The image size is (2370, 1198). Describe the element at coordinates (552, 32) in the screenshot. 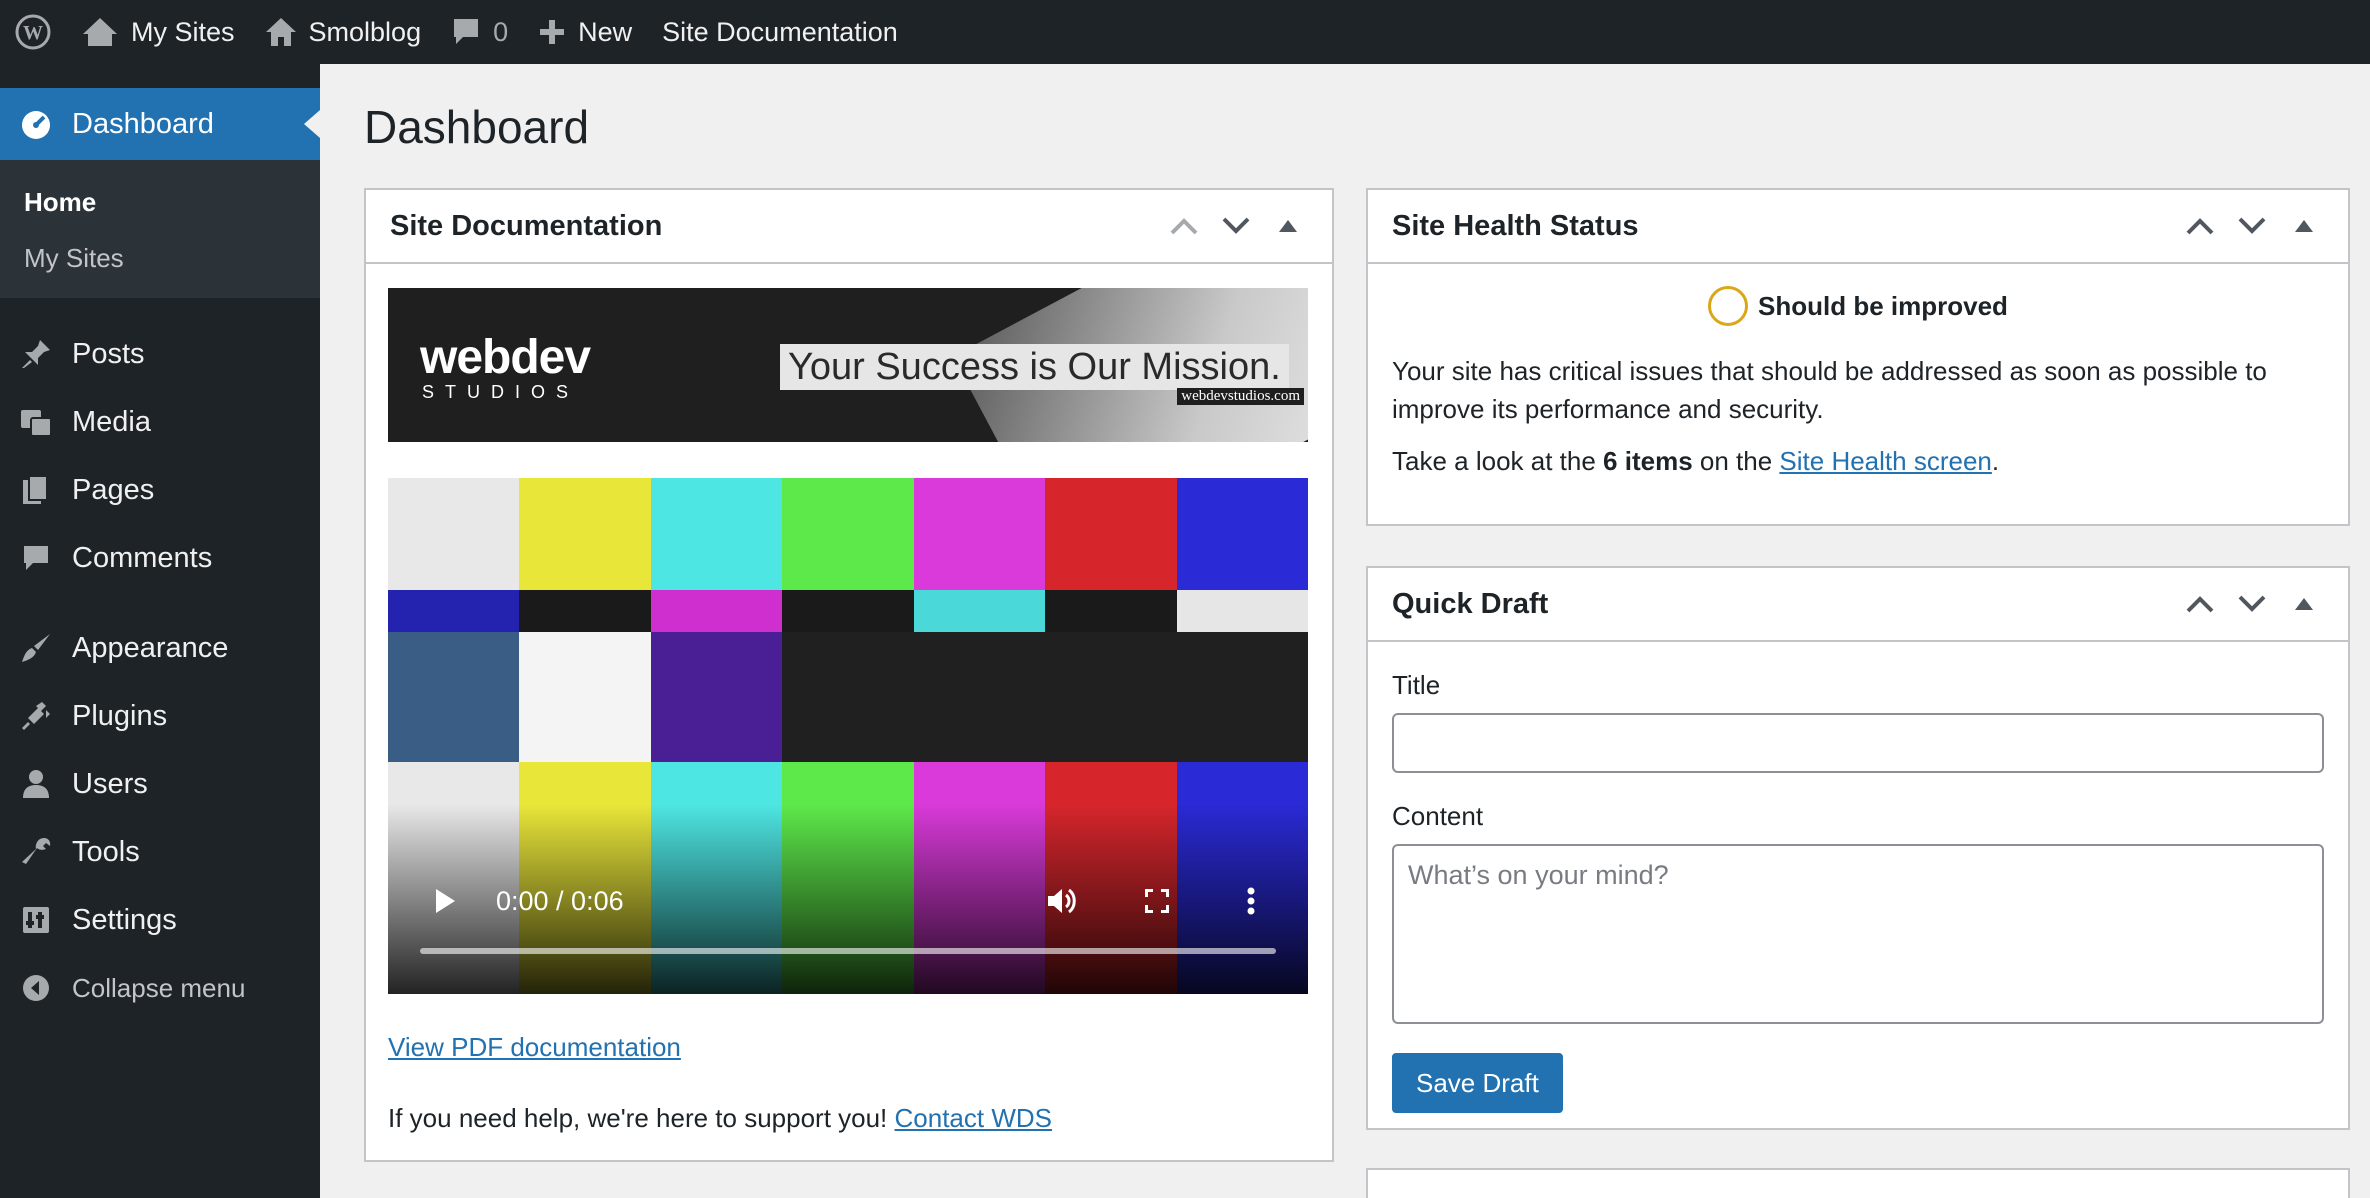

I see `plus-icon` at that location.